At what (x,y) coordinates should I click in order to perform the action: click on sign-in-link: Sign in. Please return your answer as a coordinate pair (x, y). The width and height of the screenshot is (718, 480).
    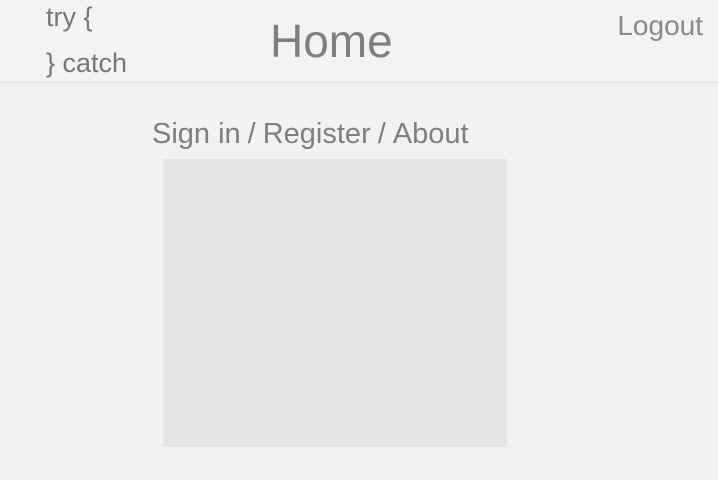
    Looking at the image, I should click on (196, 134).